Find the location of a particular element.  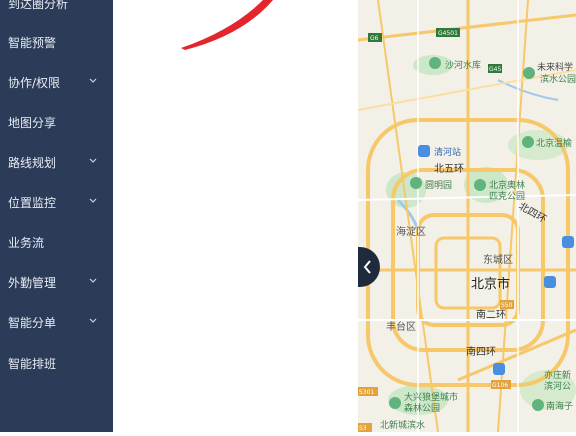

map-label: 大兴狼堡城市 is located at coordinates (431, 397).